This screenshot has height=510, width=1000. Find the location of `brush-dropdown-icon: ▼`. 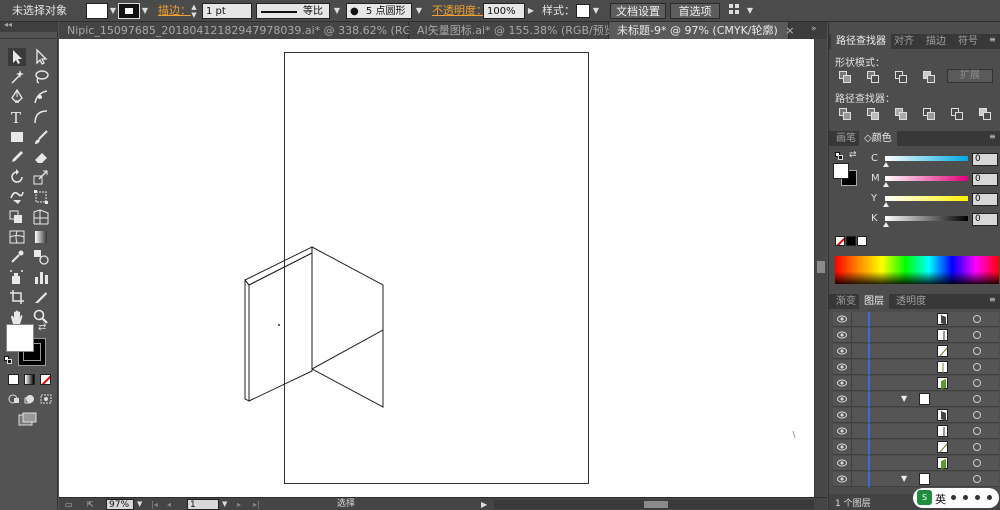

brush-dropdown-icon: ▼ is located at coordinates (419, 11).